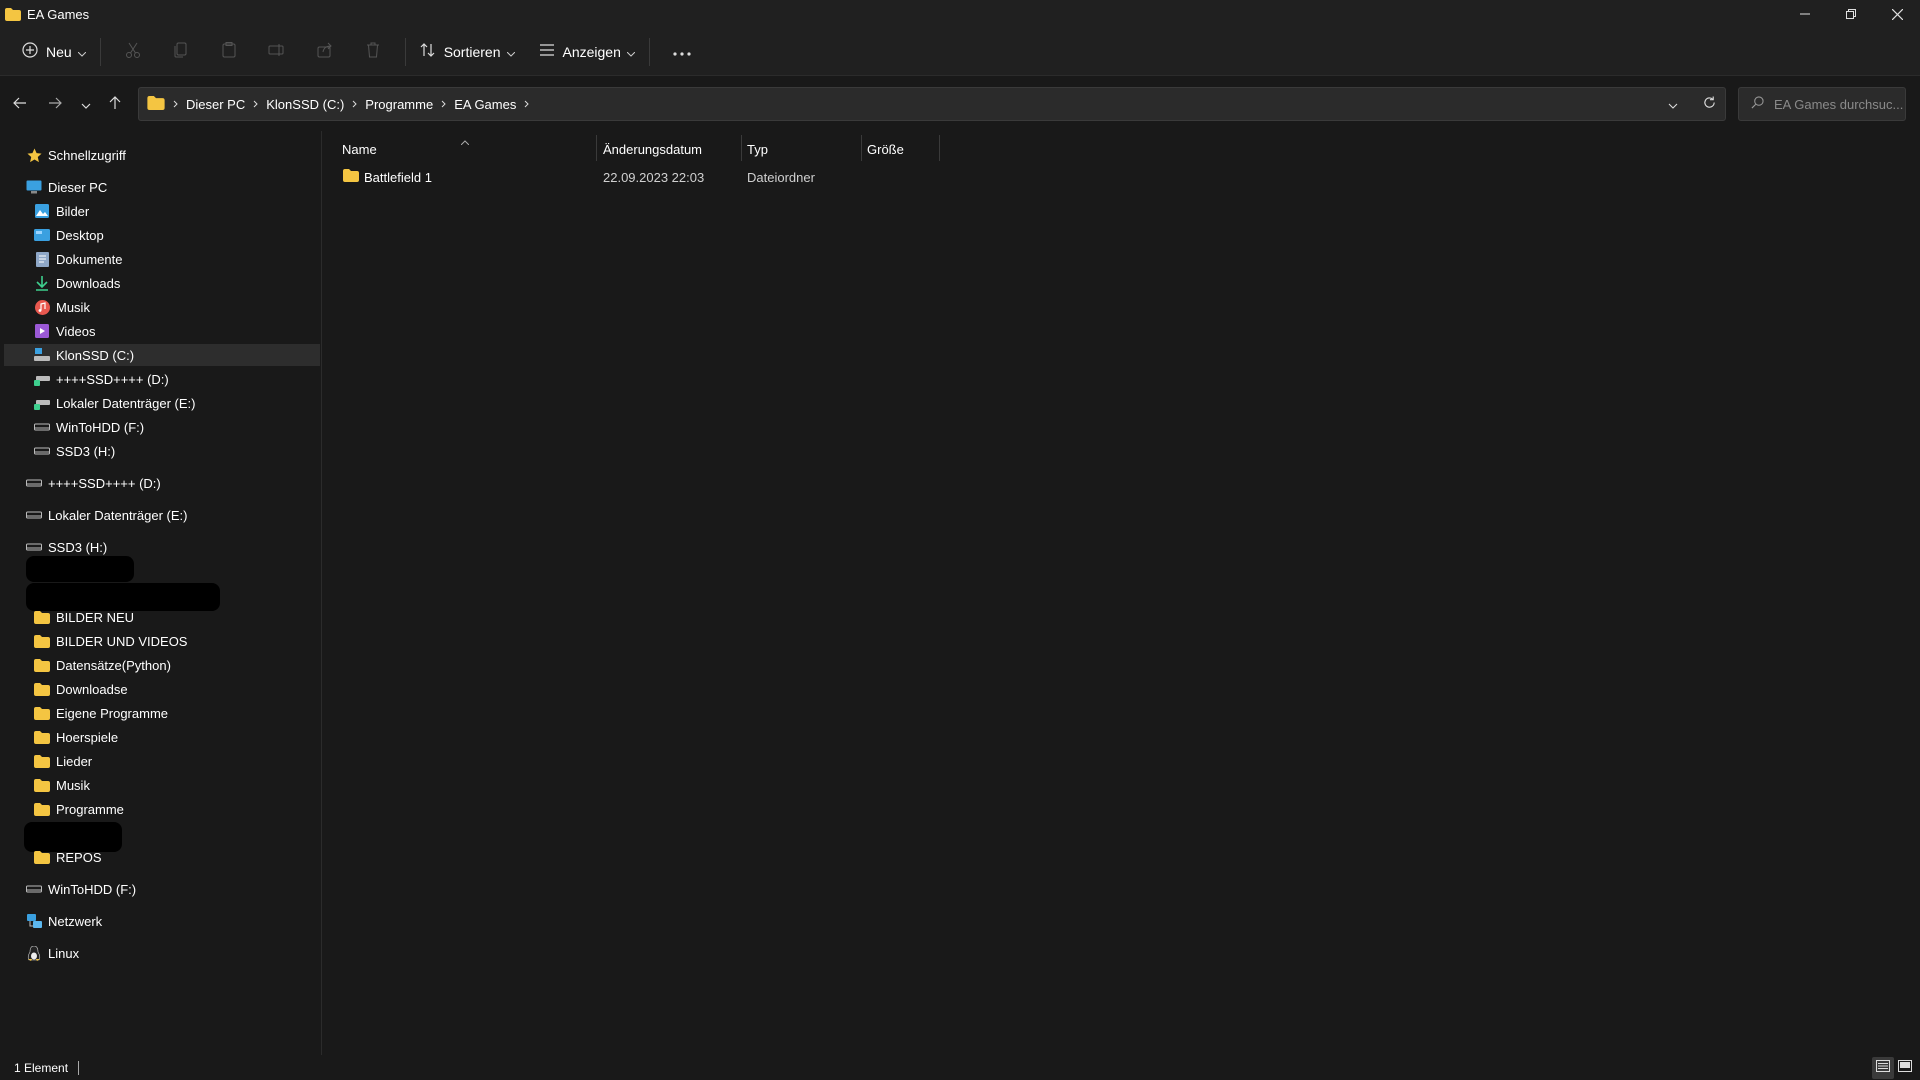  What do you see at coordinates (162, 737) in the screenshot?
I see `sidebar-folder-hoerspiele: Hoerspiele` at bounding box center [162, 737].